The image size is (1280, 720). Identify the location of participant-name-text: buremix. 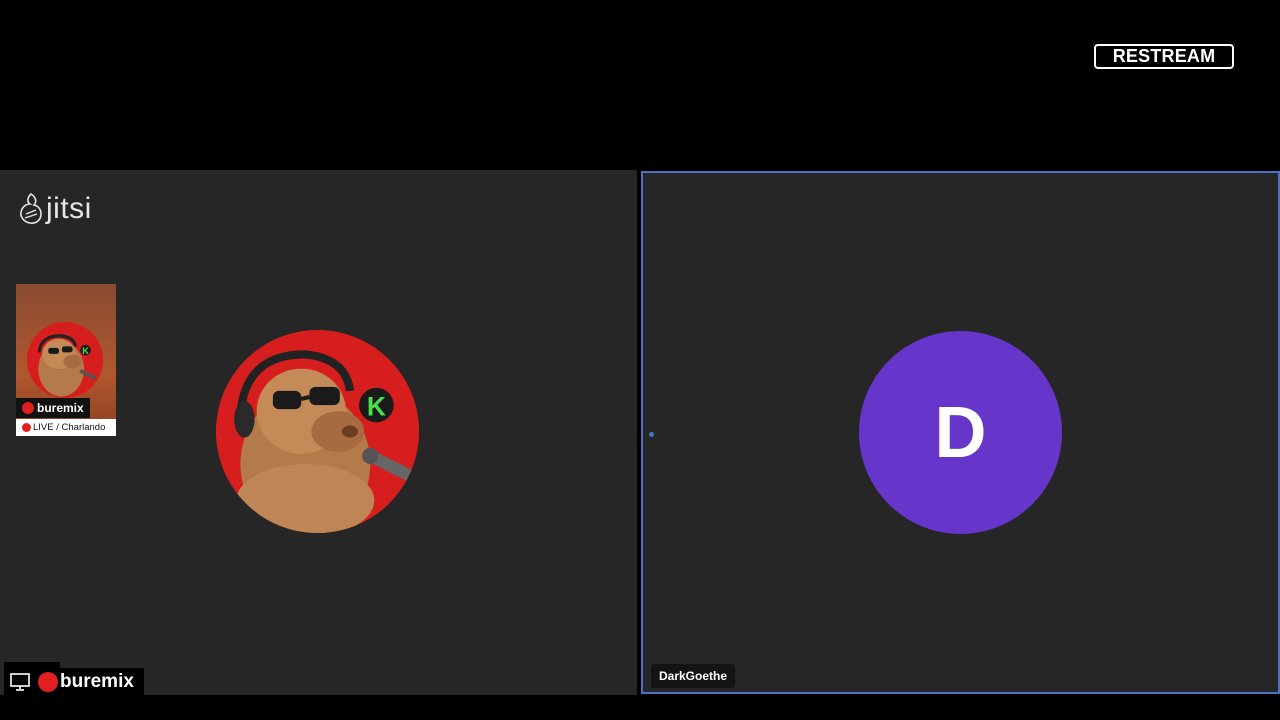
(97, 681).